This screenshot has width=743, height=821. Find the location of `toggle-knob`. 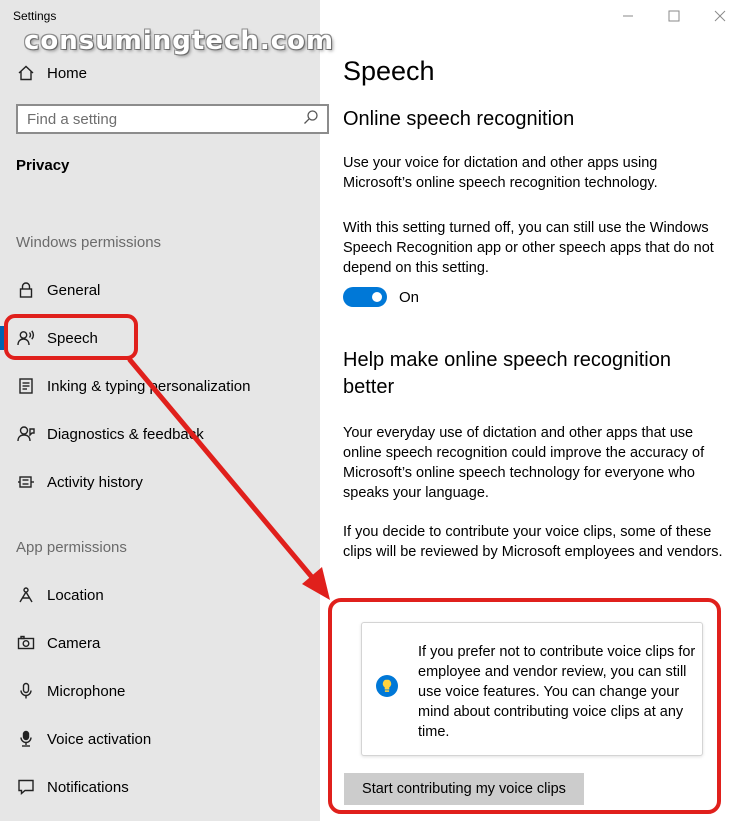

toggle-knob is located at coordinates (377, 297).